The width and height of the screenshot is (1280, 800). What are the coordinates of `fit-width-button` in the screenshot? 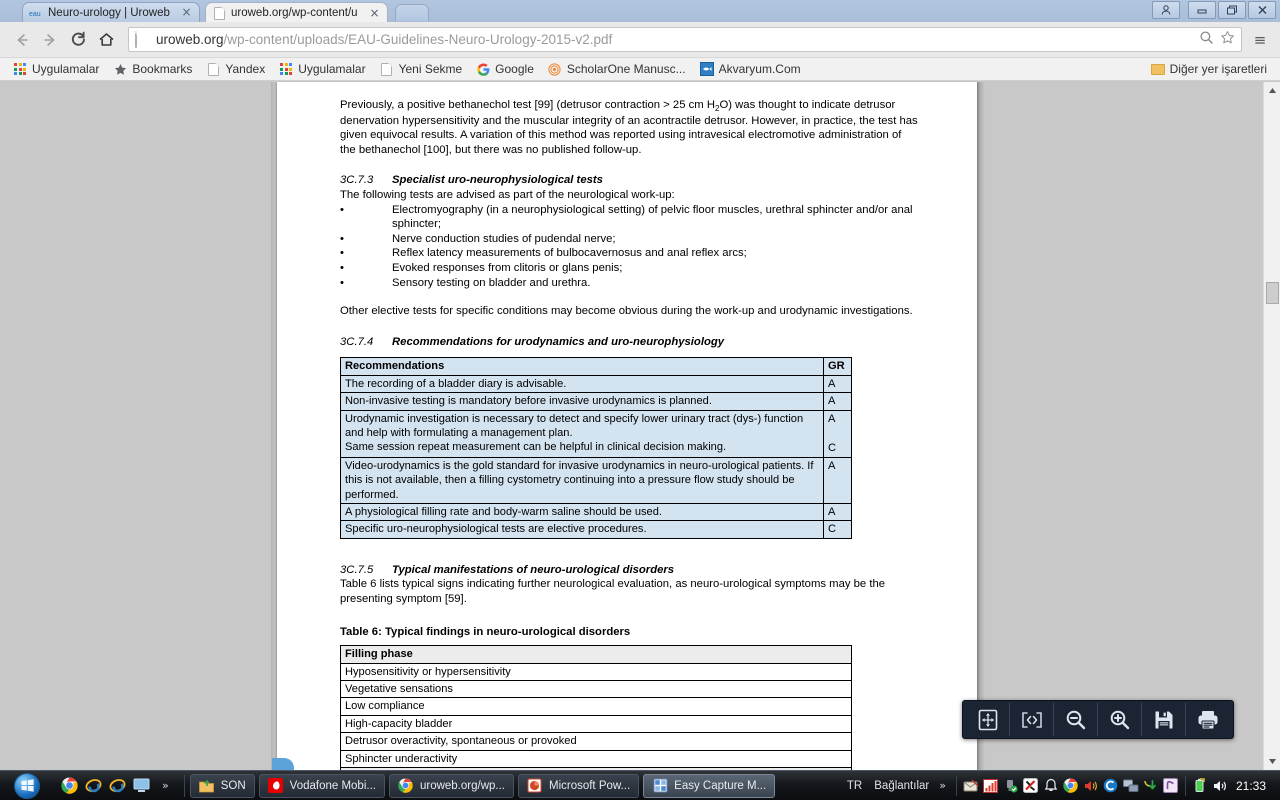 It's located at (1032, 719).